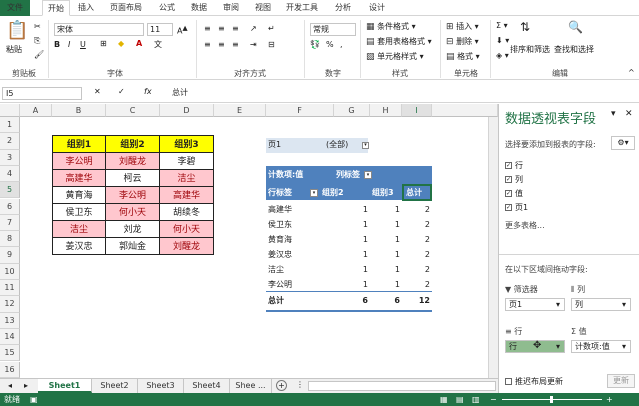  I want to click on paste-button: 粘贴, so click(14, 49).